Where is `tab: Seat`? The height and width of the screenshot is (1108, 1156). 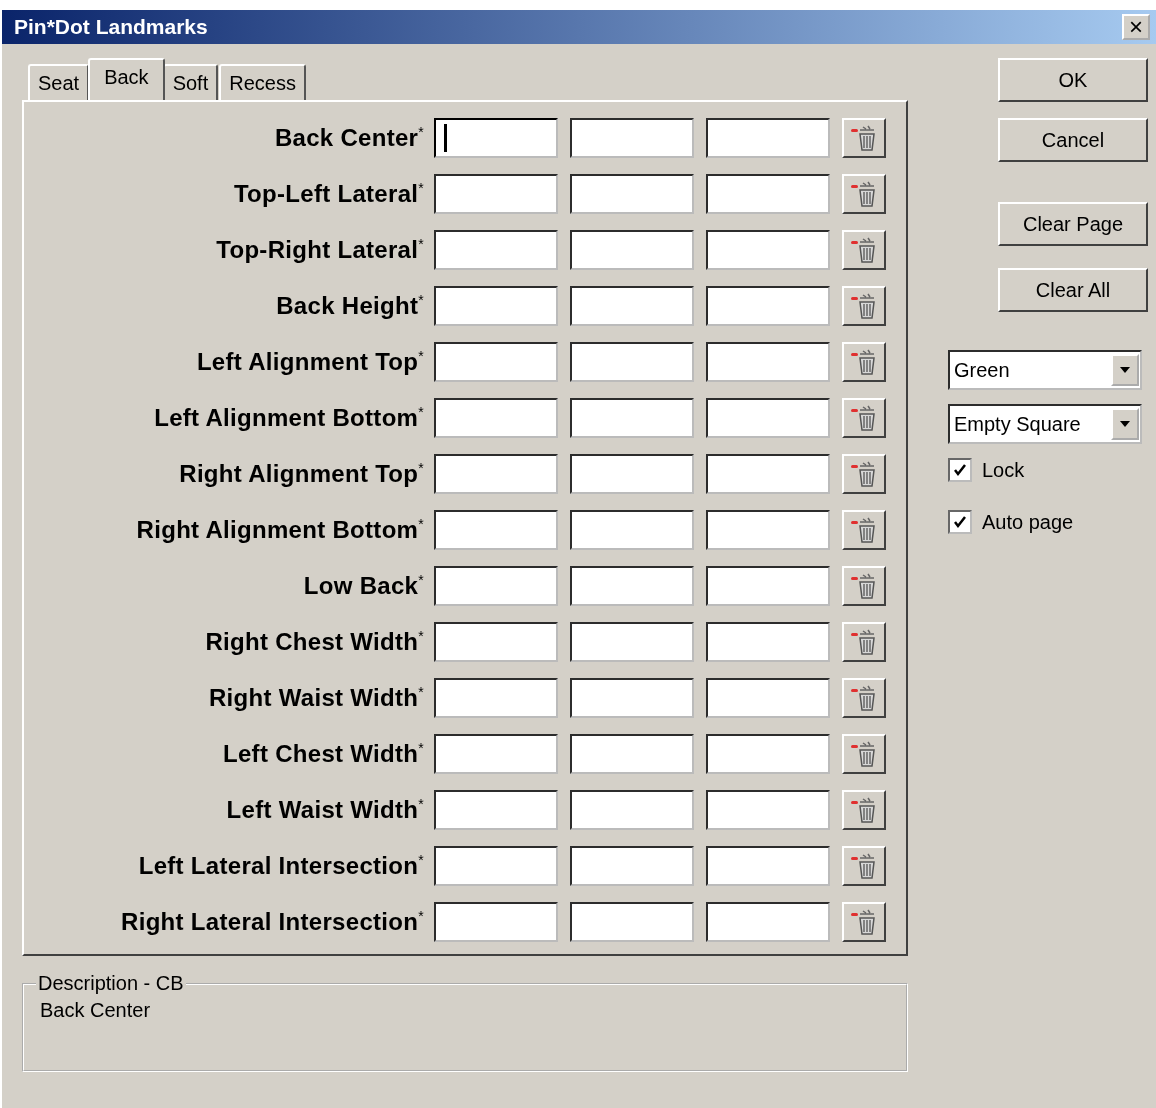
tab: Seat is located at coordinates (59, 82).